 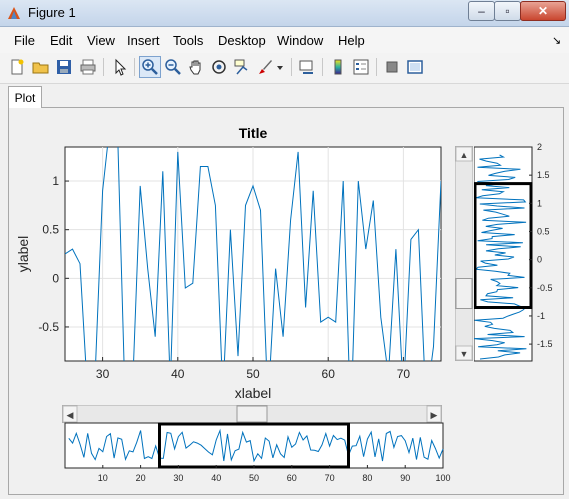 What do you see at coordinates (52, 12) in the screenshot?
I see `window-title: Figure 1` at bounding box center [52, 12].